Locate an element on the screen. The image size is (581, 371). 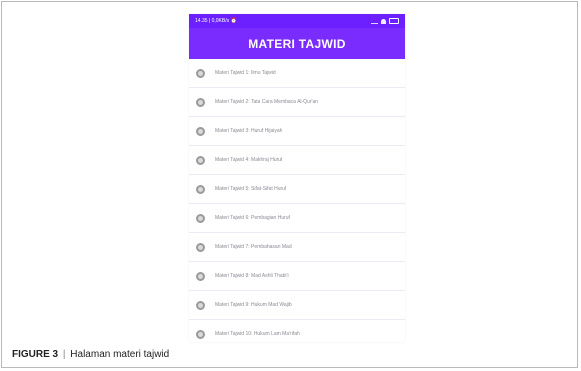
app-bar: MATERI TAJWID is located at coordinates (297, 43).